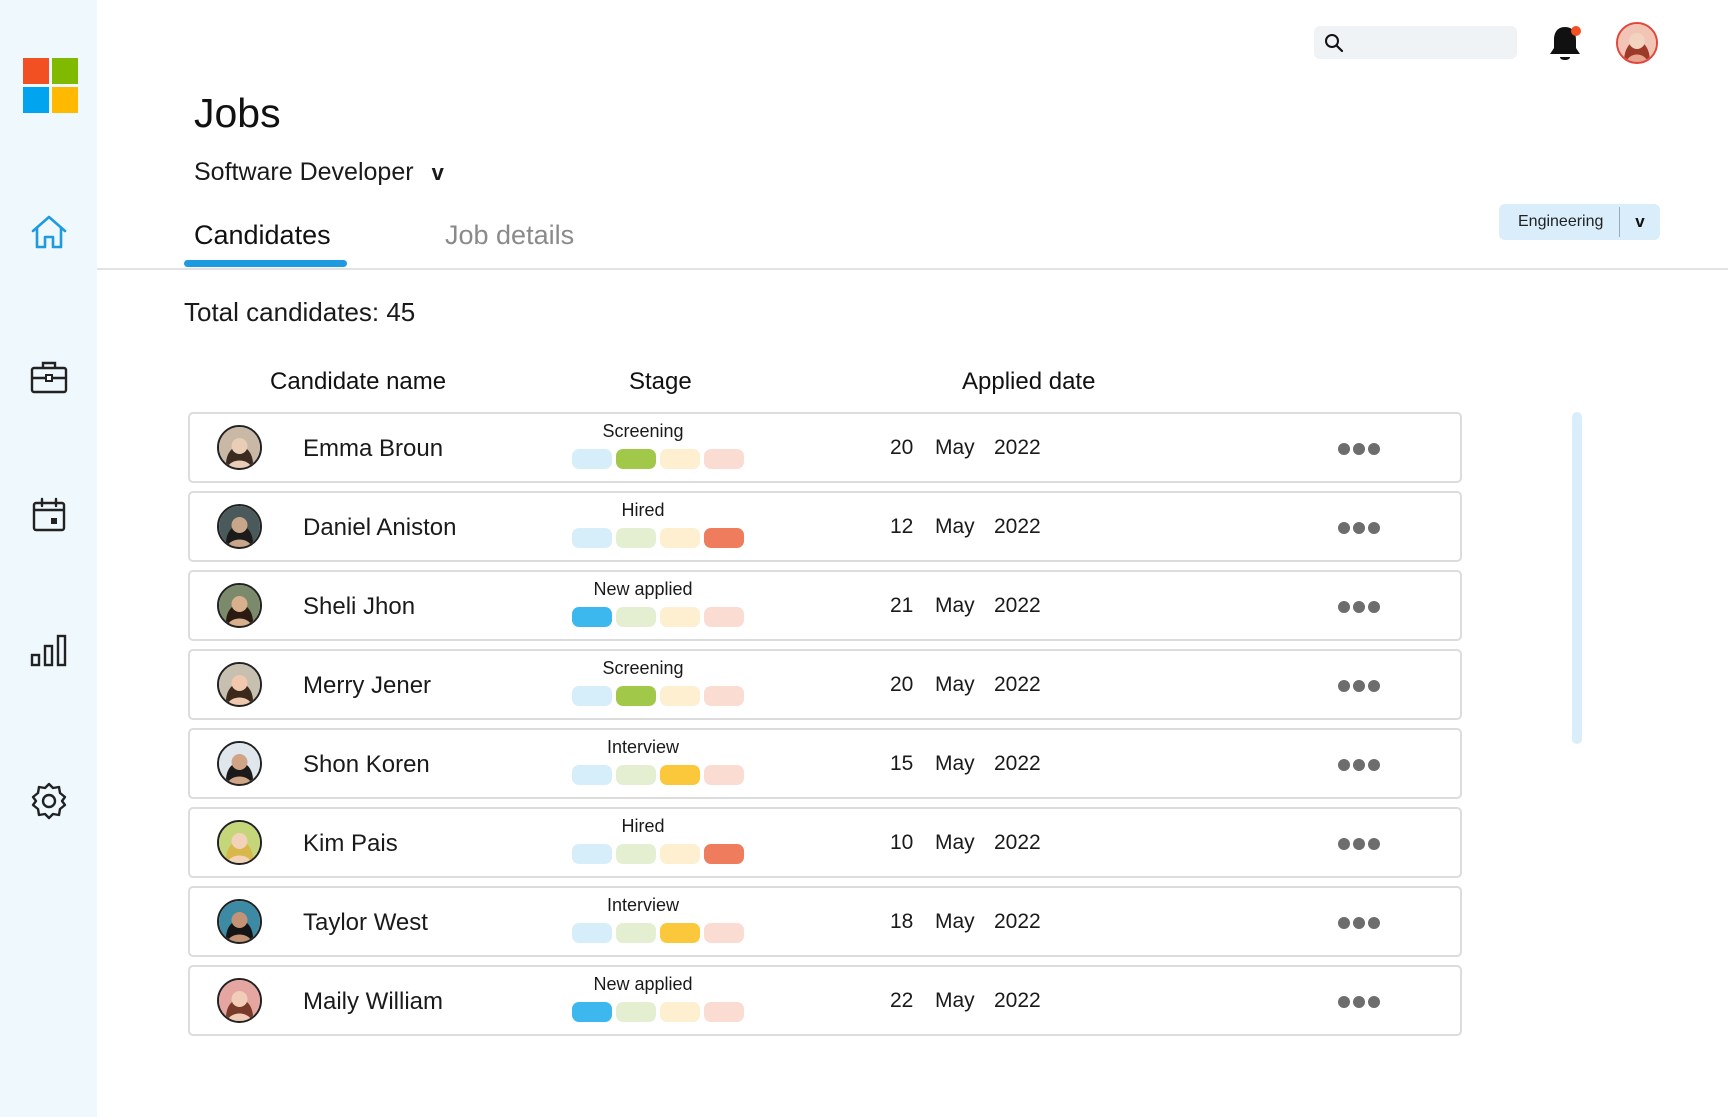 The image size is (1728, 1117). Describe the element at coordinates (265, 263) in the screenshot. I see `active-tab-indicator` at that location.